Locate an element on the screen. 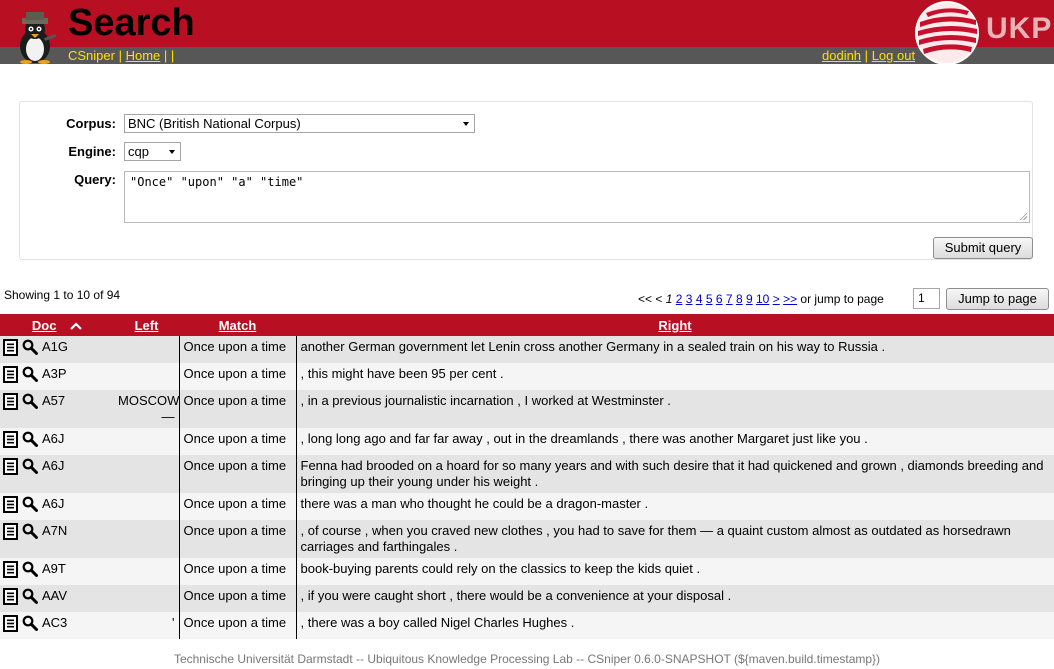  sort-right-link: Right is located at coordinates (674, 325).